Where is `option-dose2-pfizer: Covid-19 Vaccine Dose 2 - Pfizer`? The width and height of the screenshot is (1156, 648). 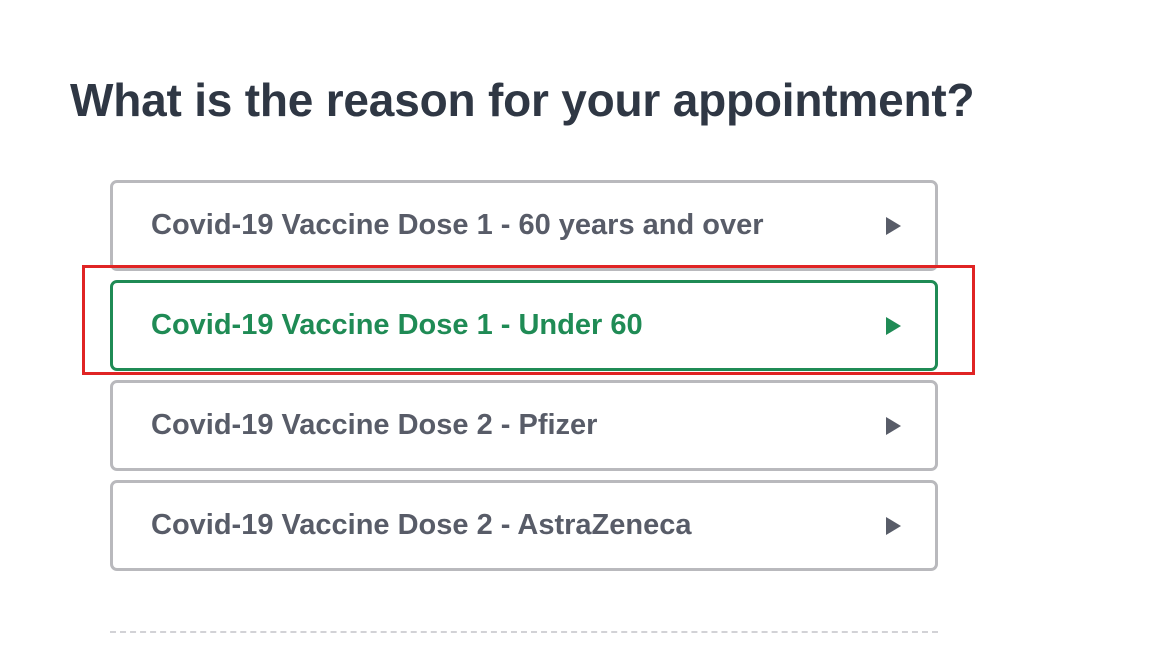
option-dose2-pfizer: Covid-19 Vaccine Dose 2 - Pfizer is located at coordinates (524, 425).